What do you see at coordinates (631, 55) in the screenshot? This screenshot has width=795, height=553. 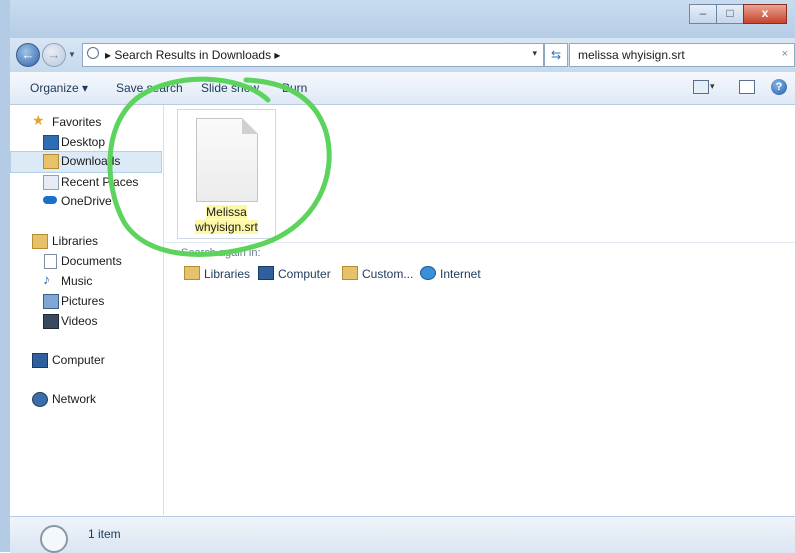 I see `search-value: melissa whyisign.srt` at bounding box center [631, 55].